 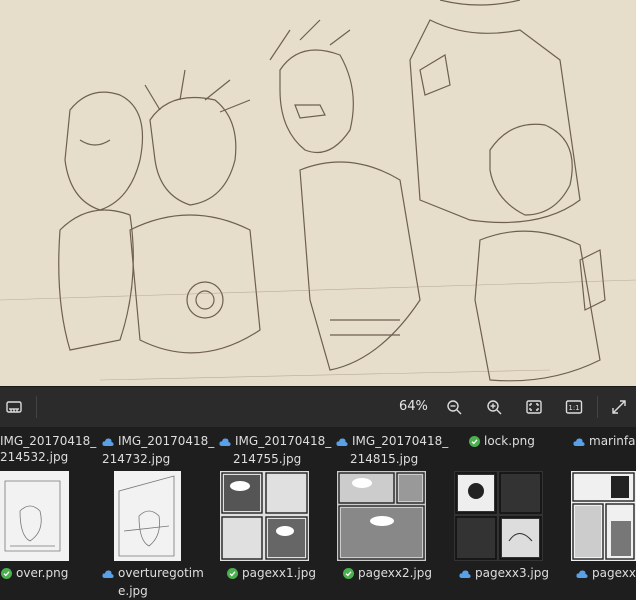 I want to click on actual-size-label: 1:1, so click(x=573, y=408).